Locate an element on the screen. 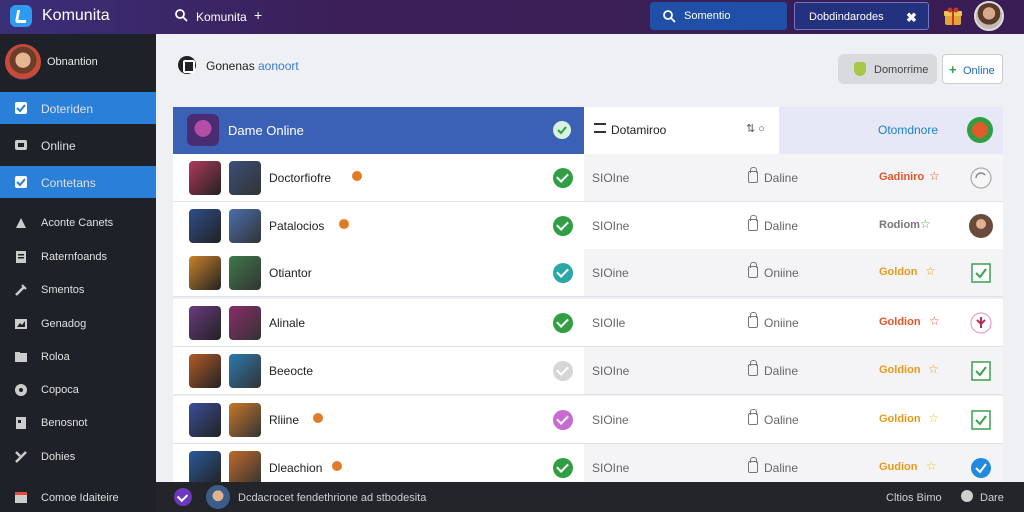 This screenshot has width=1024, height=512. sidebar-item-dohies: Dohies is located at coordinates (78, 457).